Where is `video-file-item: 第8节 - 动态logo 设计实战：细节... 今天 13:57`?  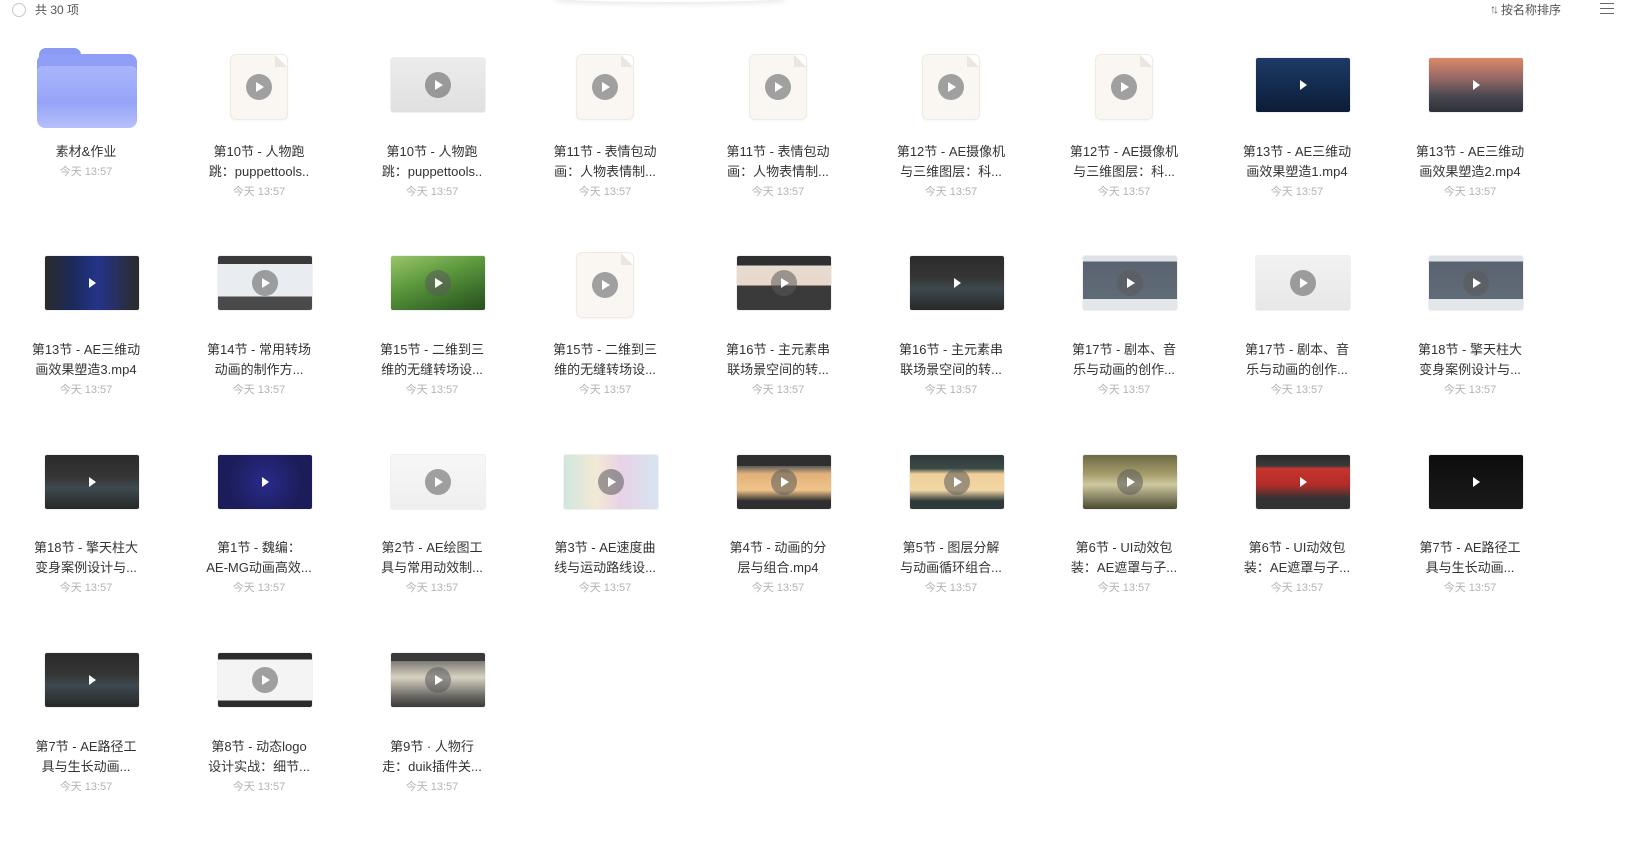
video-file-item: 第8节 - 动态logo 设计实战：细节... 今天 13:57 is located at coordinates (259, 749).